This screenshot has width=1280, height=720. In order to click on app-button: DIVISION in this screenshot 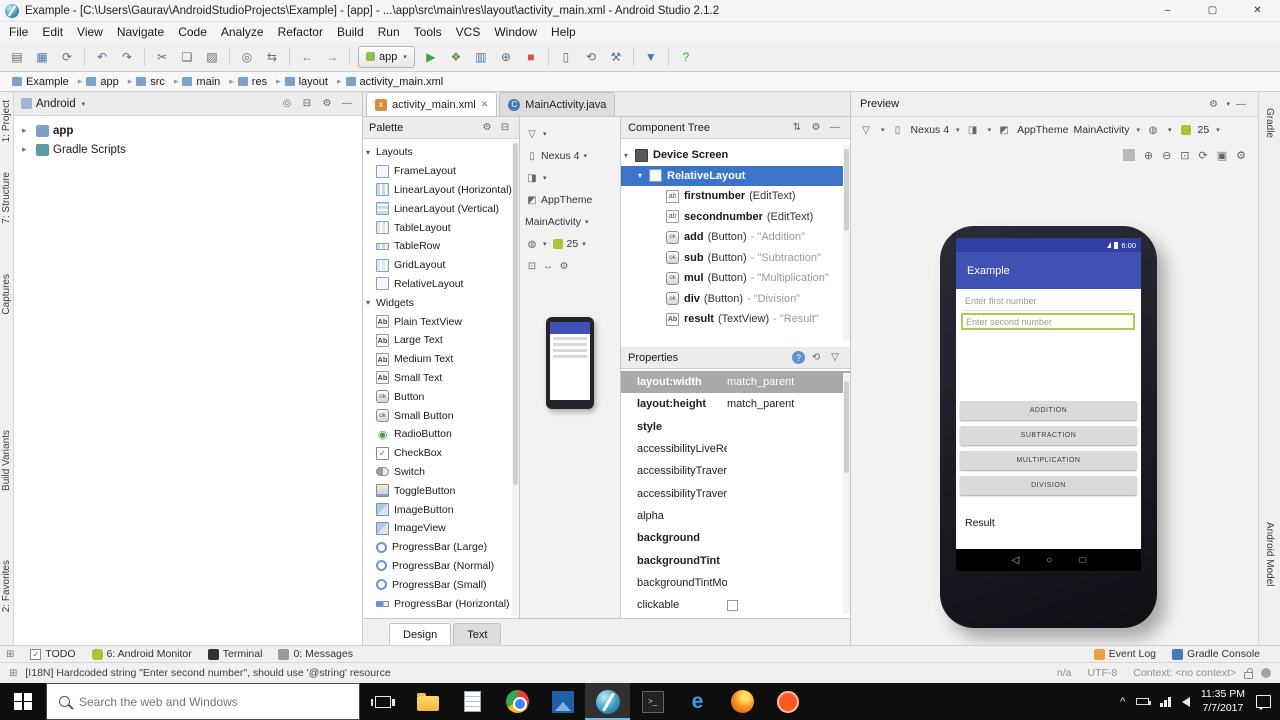, I will do `click(1048, 485)`.